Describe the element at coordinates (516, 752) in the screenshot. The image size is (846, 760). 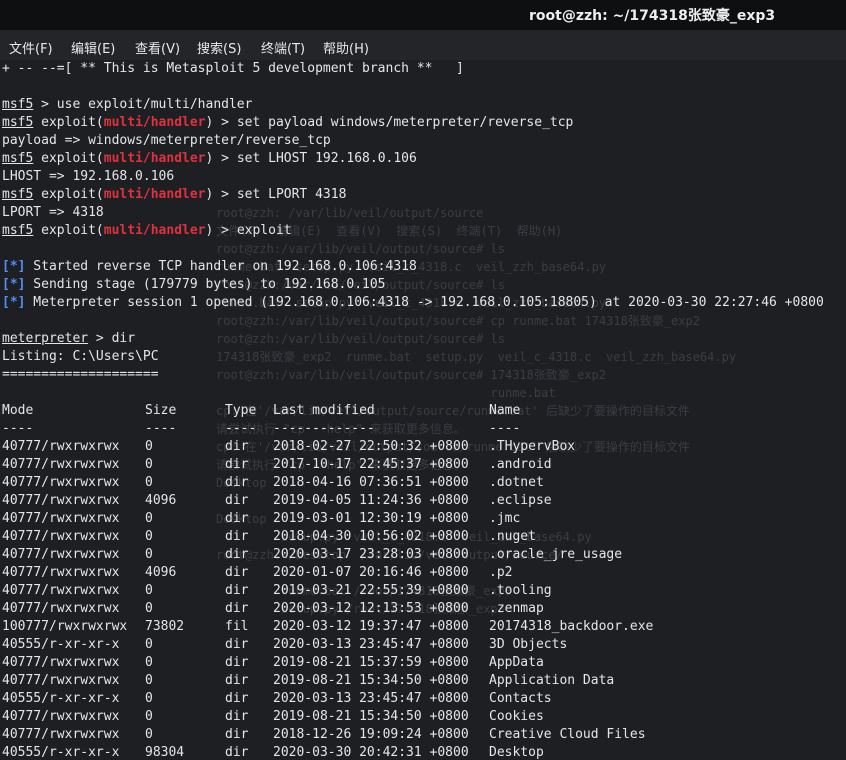
I see `row-cell: Desktop` at that location.